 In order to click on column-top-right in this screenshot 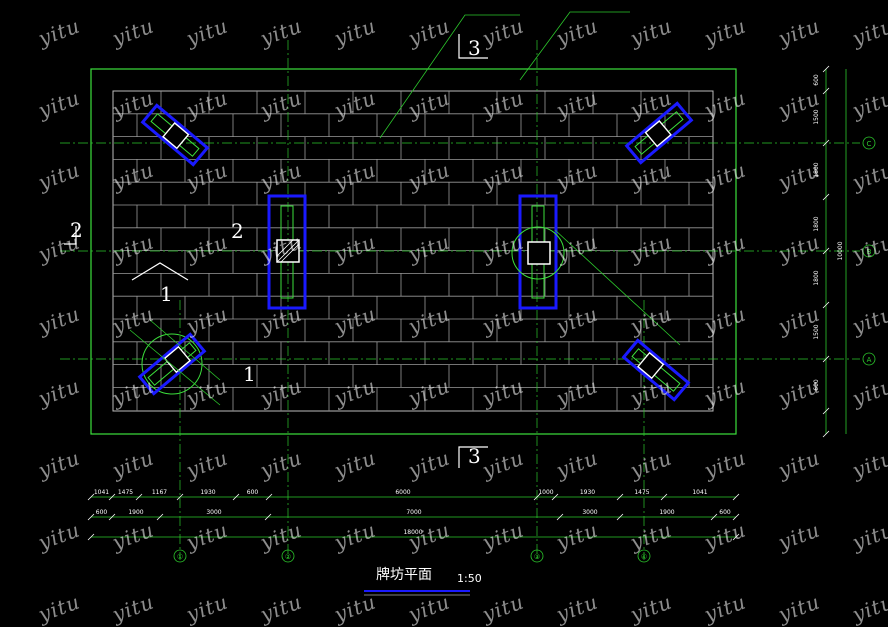, I will do `click(659, 133)`.